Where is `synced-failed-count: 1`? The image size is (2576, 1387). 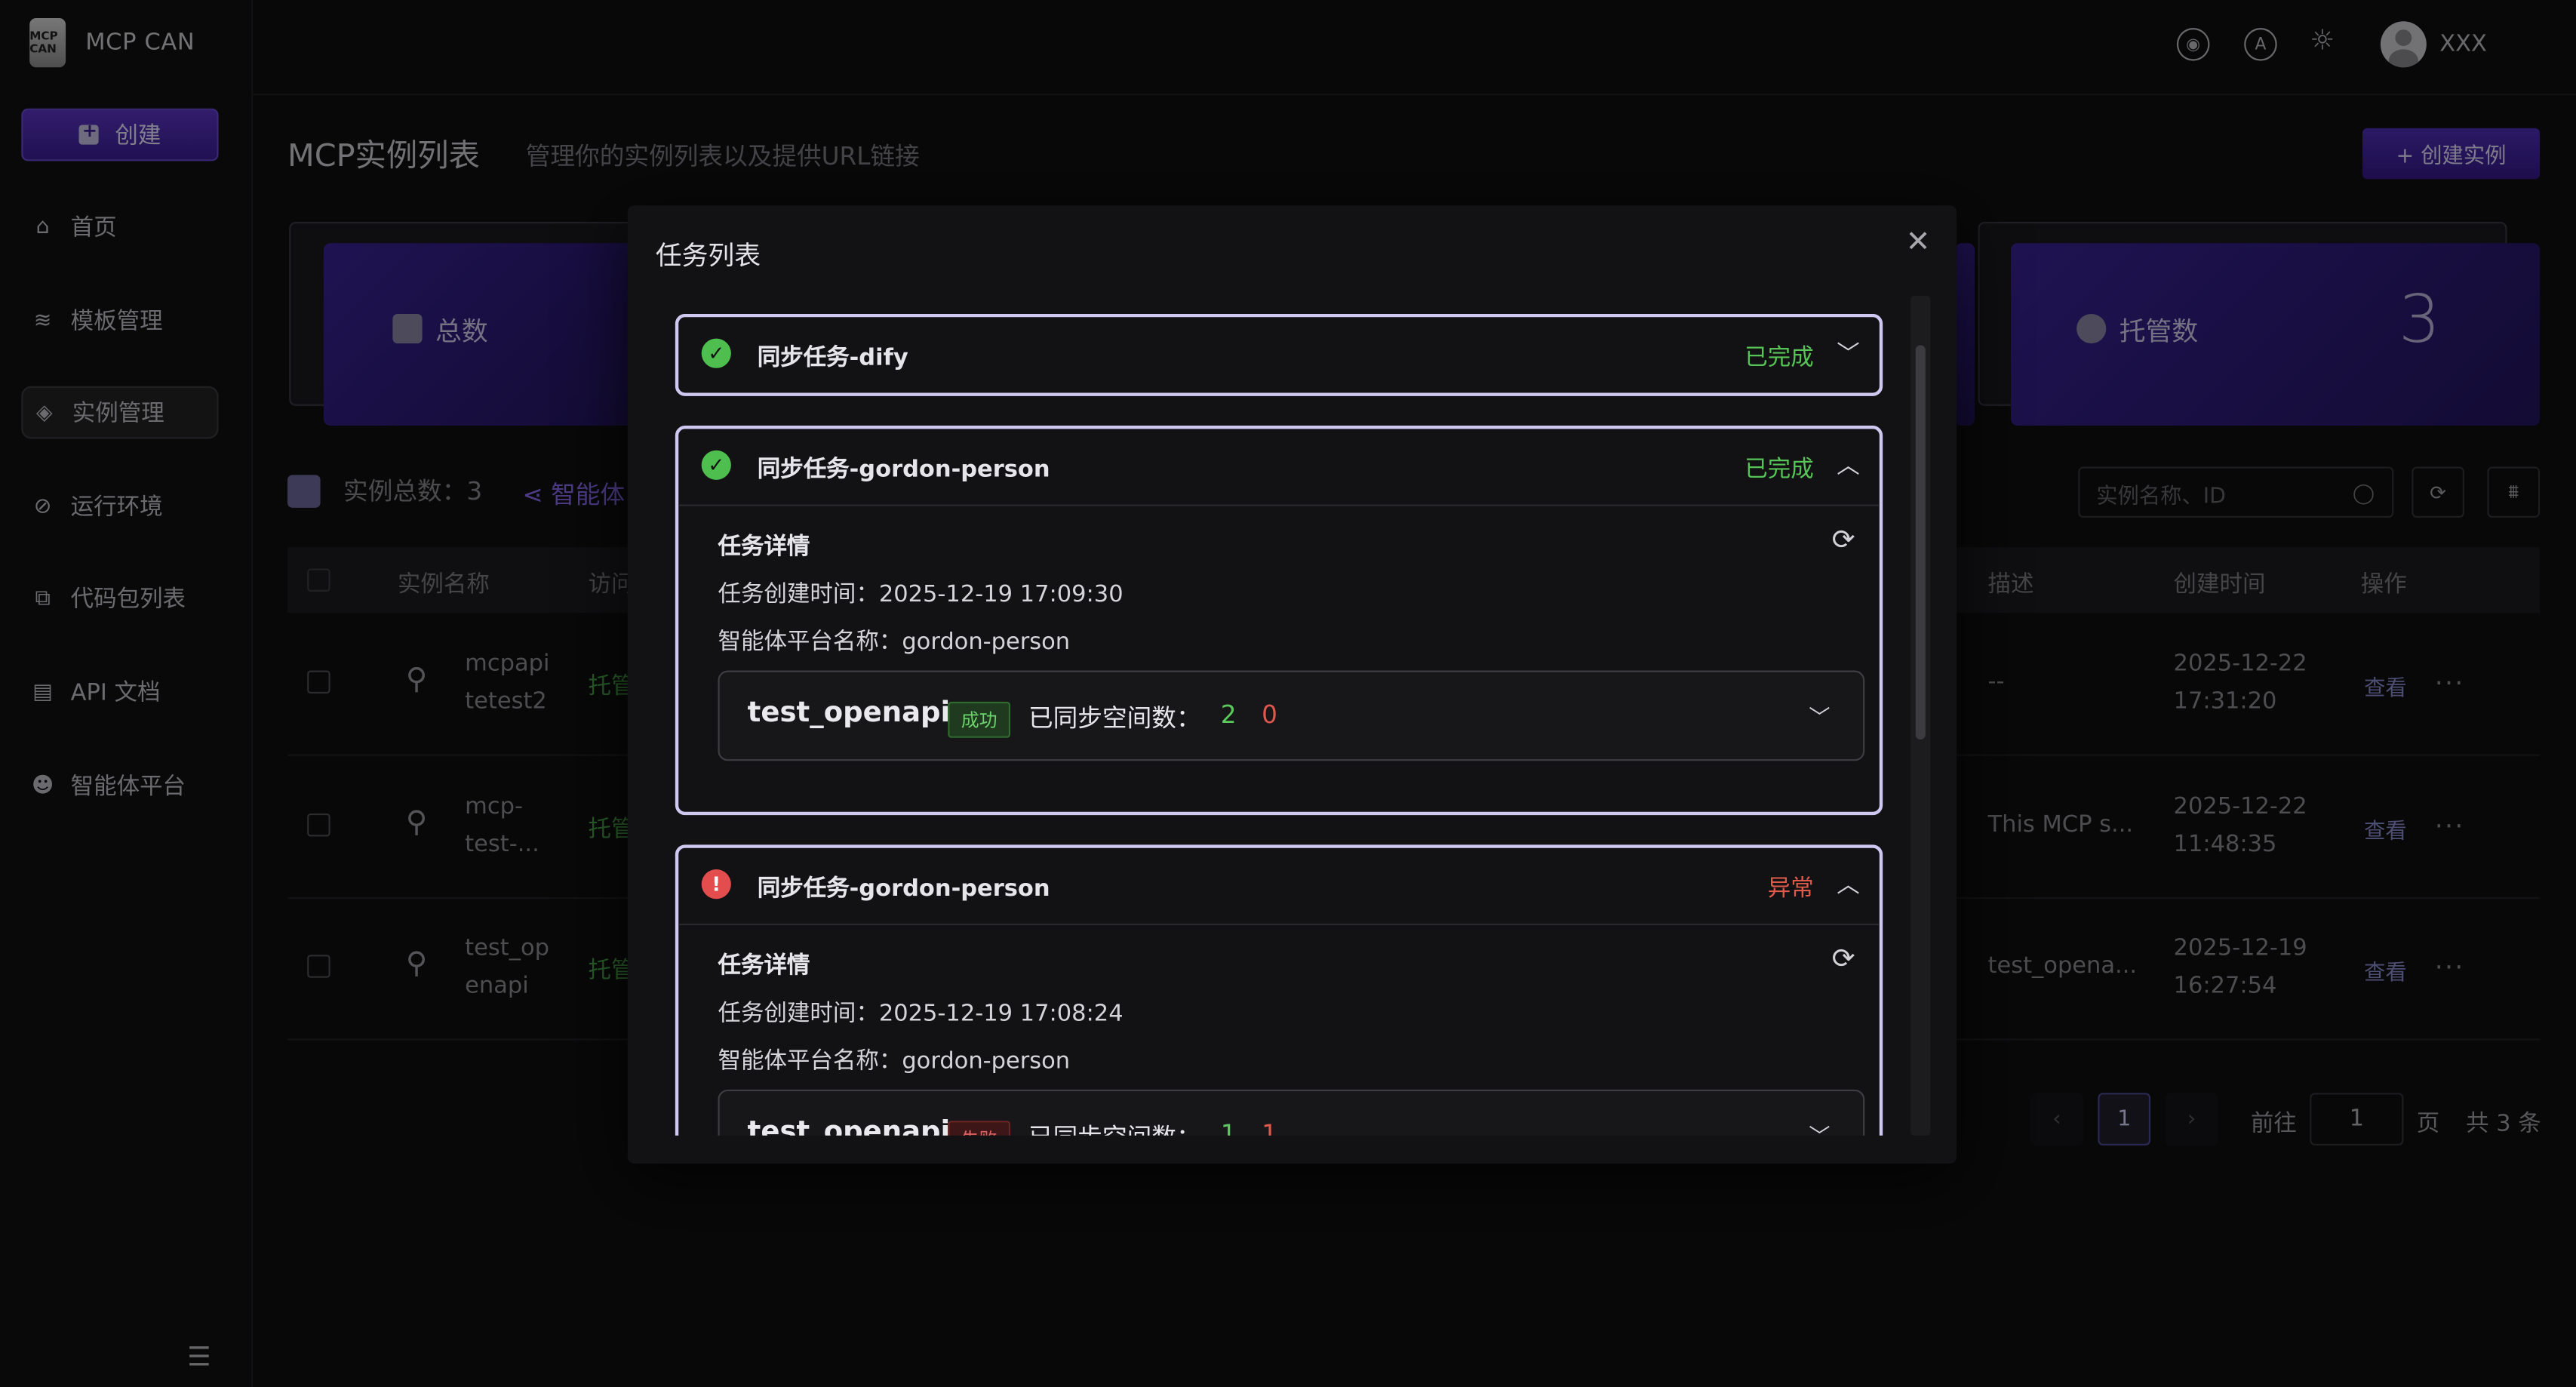
synced-failed-count: 1 is located at coordinates (1269, 1127).